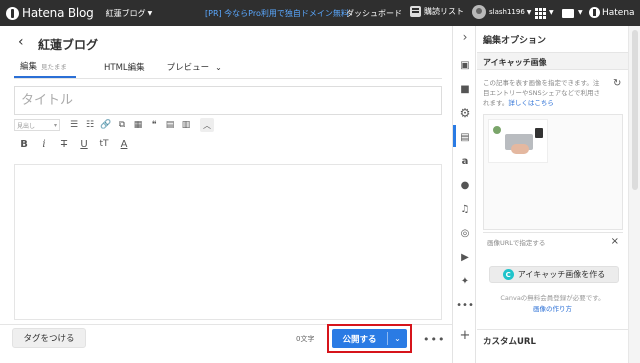 This screenshot has height=363, width=640. Describe the element at coordinates (479, 12) in the screenshot. I see `avatar` at that location.